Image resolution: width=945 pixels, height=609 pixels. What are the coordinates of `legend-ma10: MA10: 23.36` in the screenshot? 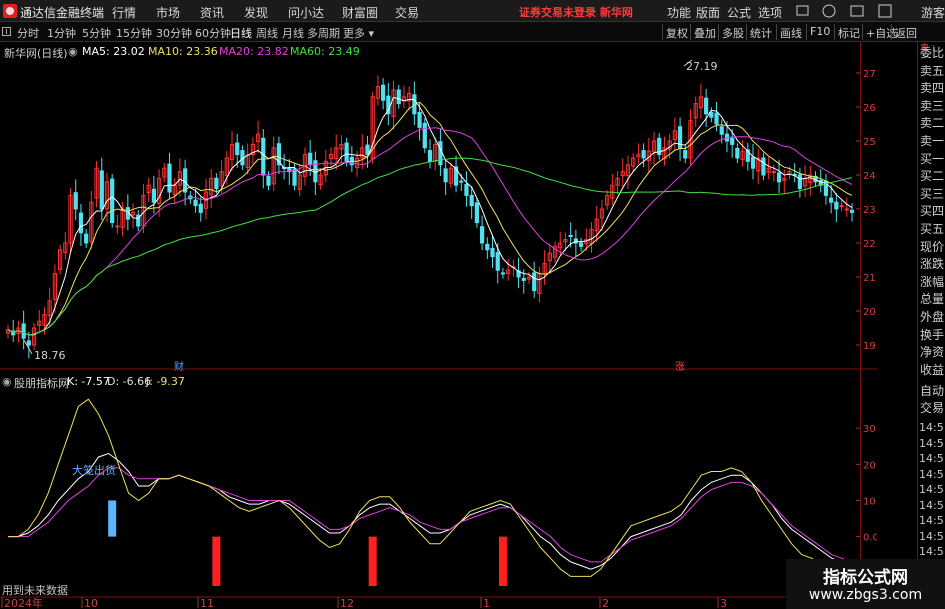 It's located at (183, 51).